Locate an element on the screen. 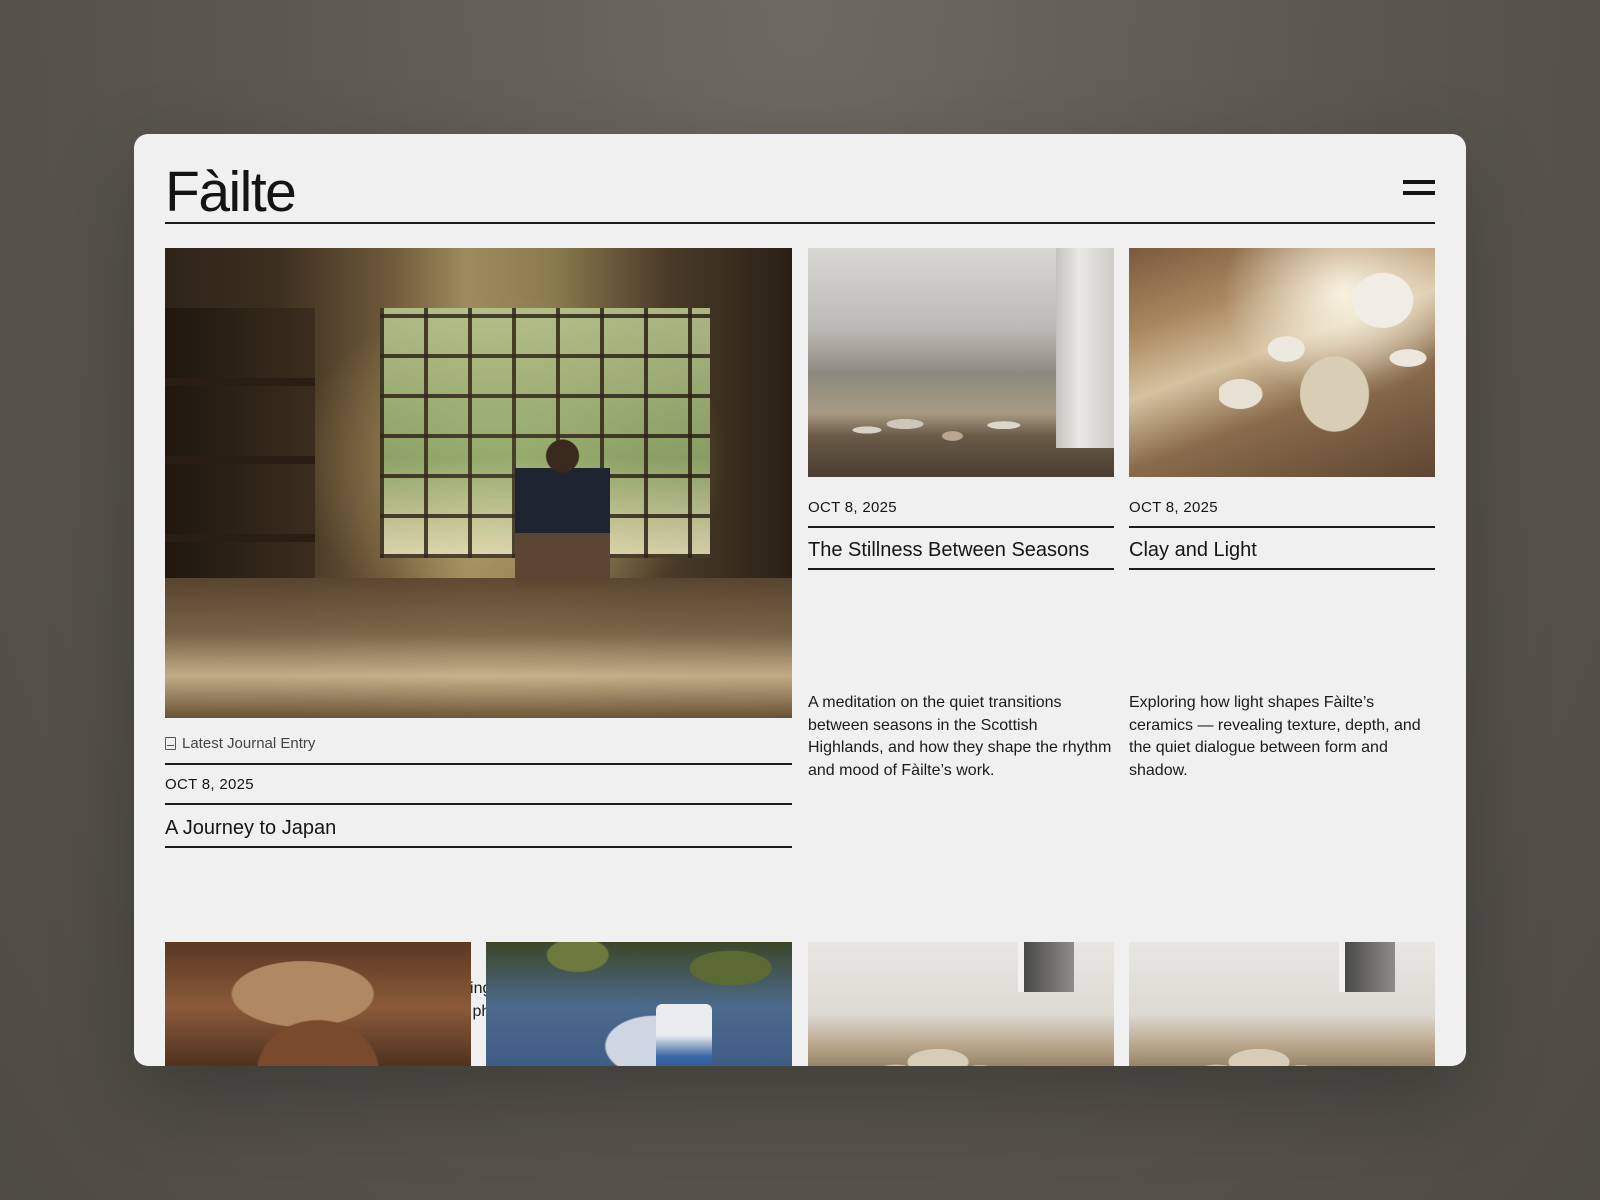 The image size is (1600, 1200). potter-figure is located at coordinates (562, 513).